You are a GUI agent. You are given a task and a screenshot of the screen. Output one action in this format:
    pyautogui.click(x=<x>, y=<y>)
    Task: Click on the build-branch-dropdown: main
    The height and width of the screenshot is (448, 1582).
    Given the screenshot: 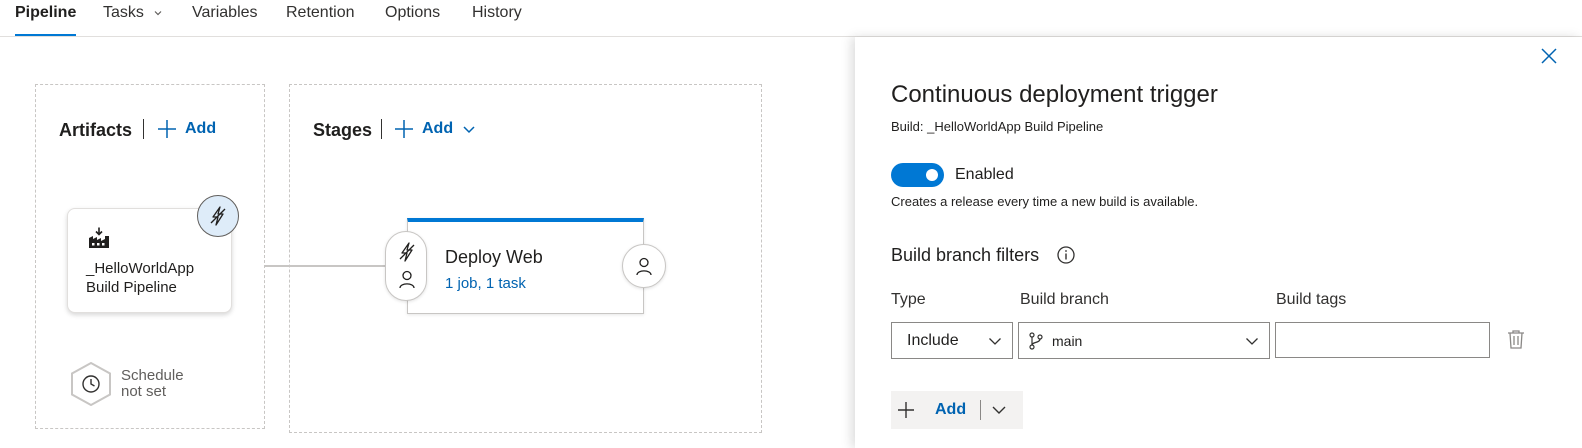 What is the action you would take?
    pyautogui.click(x=1144, y=340)
    